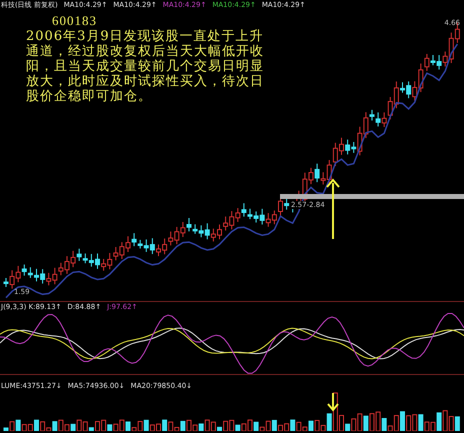 Image resolution: width=464 pixels, height=433 pixels. Describe the element at coordinates (74, 21) in the screenshot. I see `stock-code: 600183` at that location.